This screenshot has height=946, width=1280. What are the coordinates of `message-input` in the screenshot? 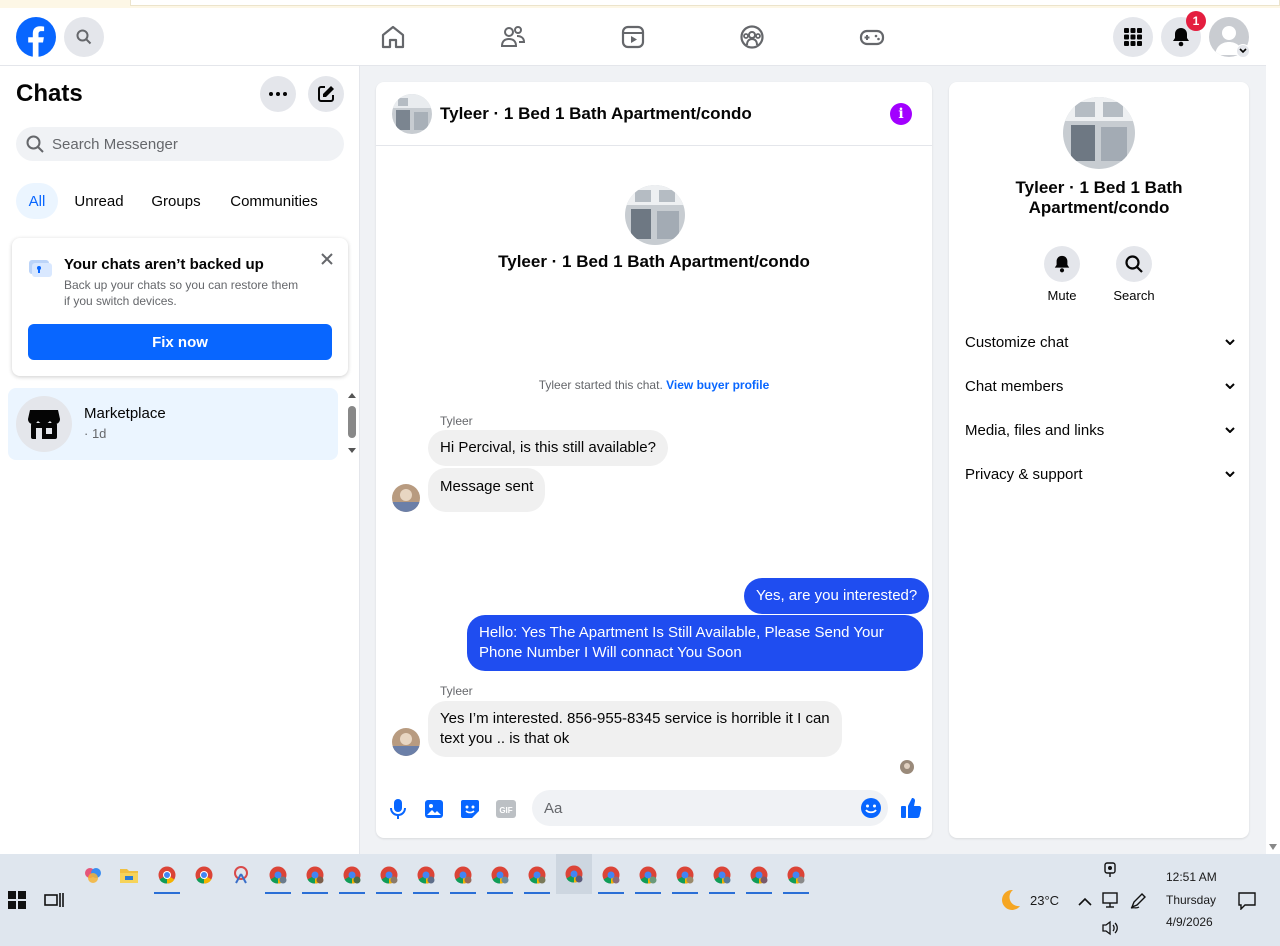 It's located at (694, 808).